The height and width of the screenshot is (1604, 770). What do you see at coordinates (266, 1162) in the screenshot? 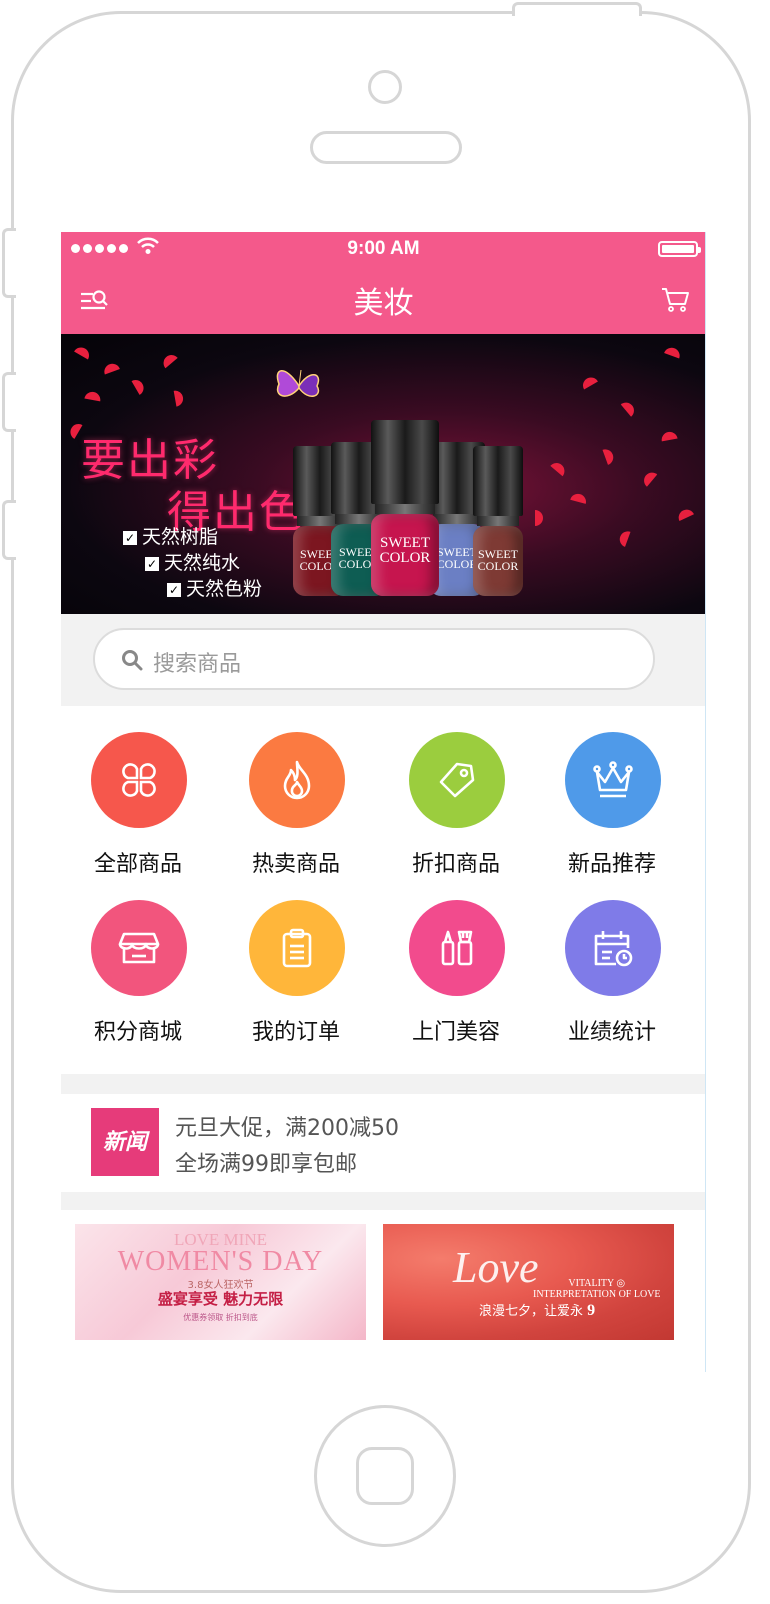
I see `news-headline: 全场满99即享包邮` at bounding box center [266, 1162].